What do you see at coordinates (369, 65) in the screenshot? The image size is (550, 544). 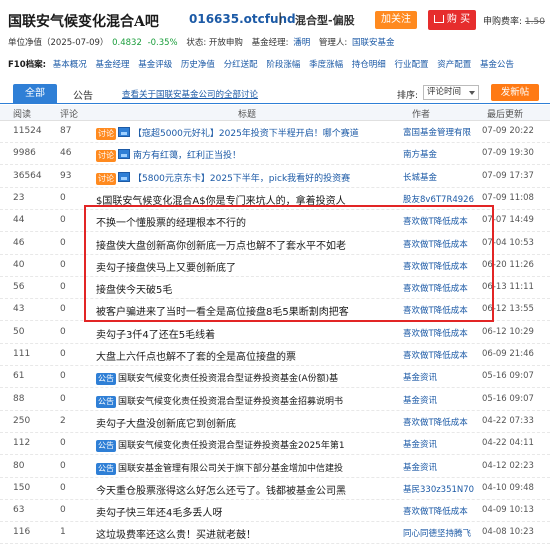 I see `archive-link: 持仓明细` at bounding box center [369, 65].